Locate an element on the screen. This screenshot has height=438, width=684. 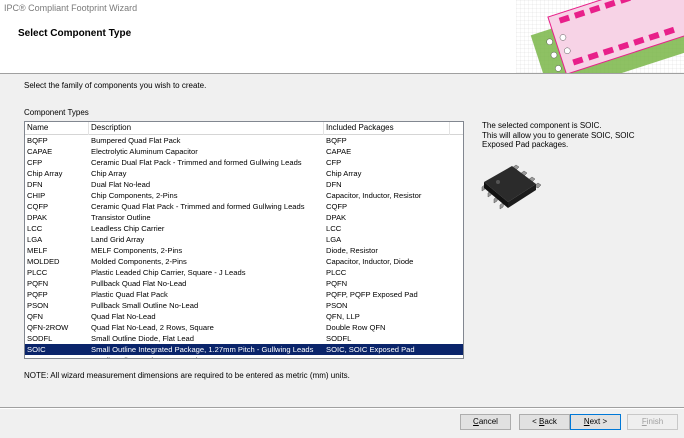
row-name-cell: SODFL is located at coordinates (40, 338).